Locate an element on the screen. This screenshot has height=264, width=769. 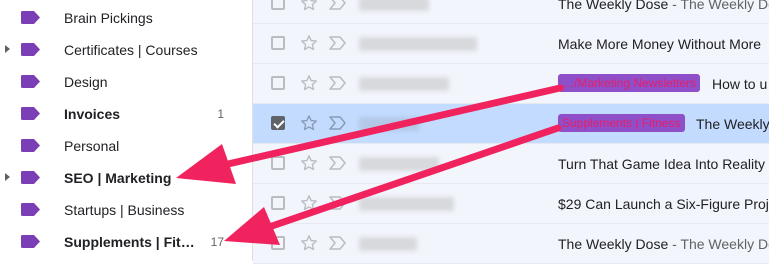
mail-subject: Turn That Game Idea Into Reality is located at coordinates (661, 164).